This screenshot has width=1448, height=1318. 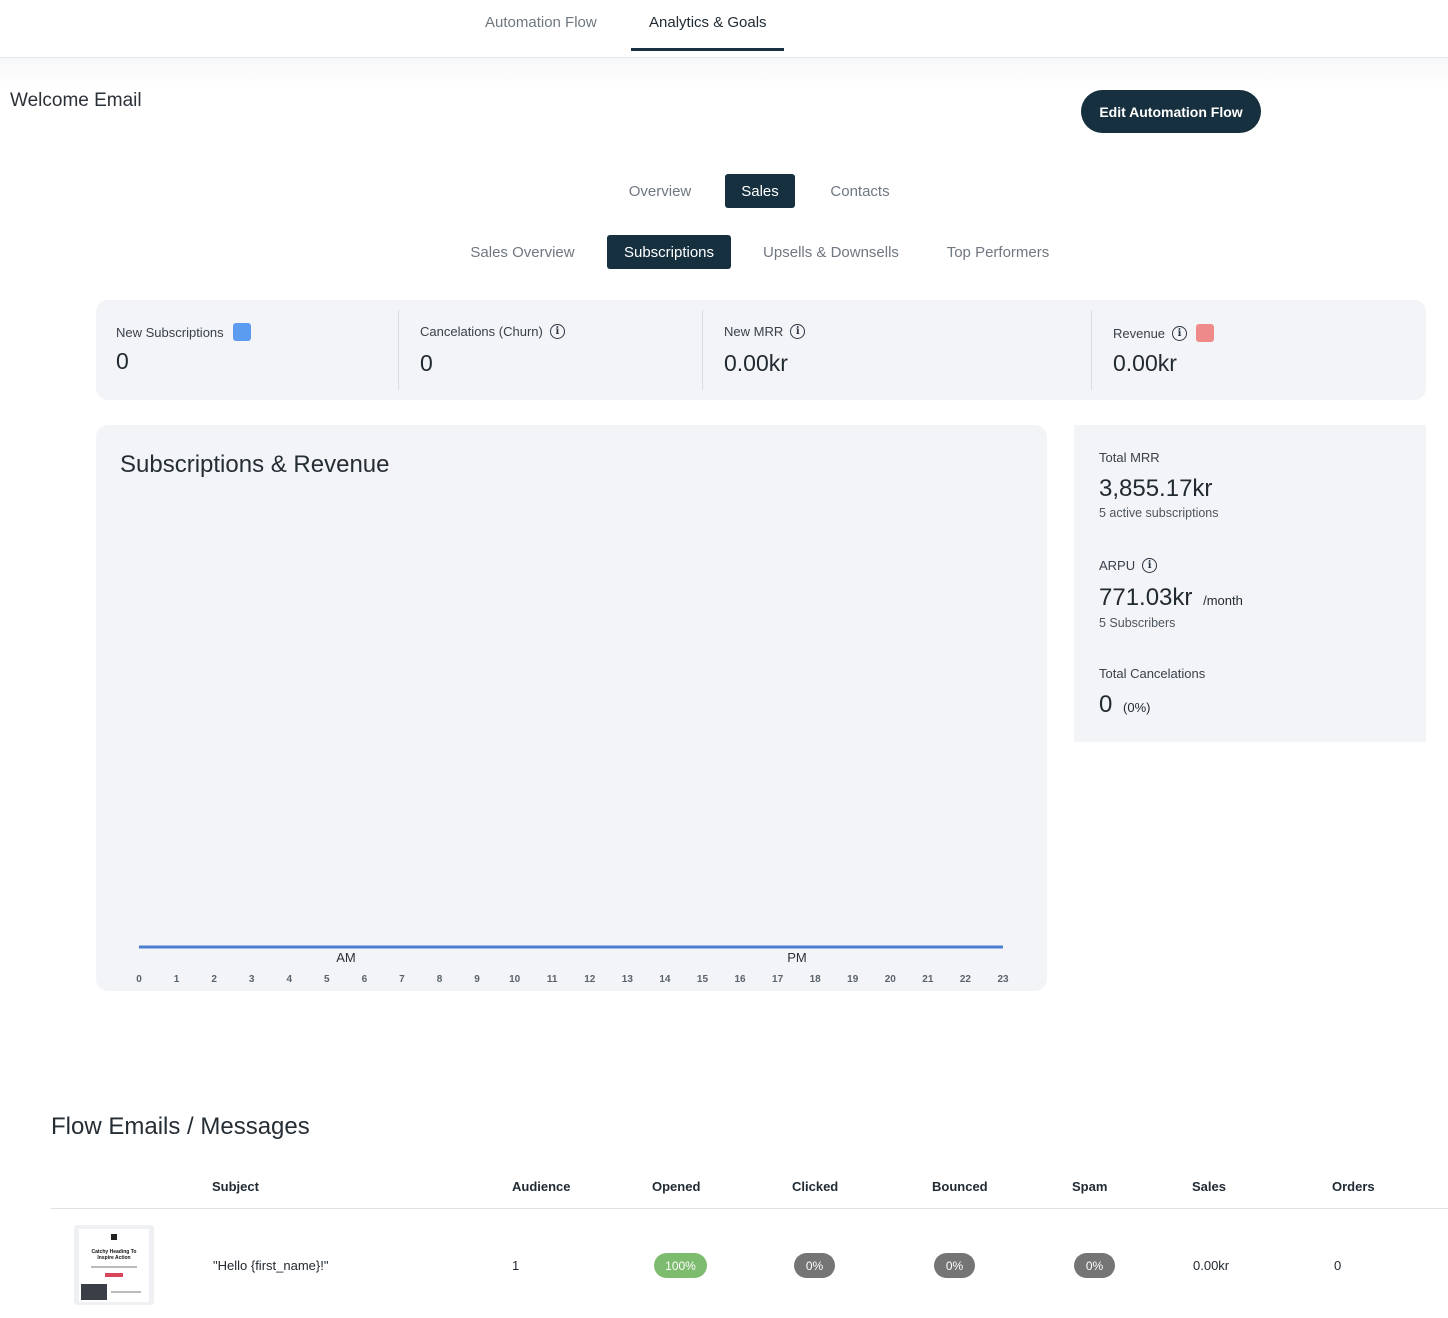 I want to click on x-tick-label: 21, so click(x=928, y=979).